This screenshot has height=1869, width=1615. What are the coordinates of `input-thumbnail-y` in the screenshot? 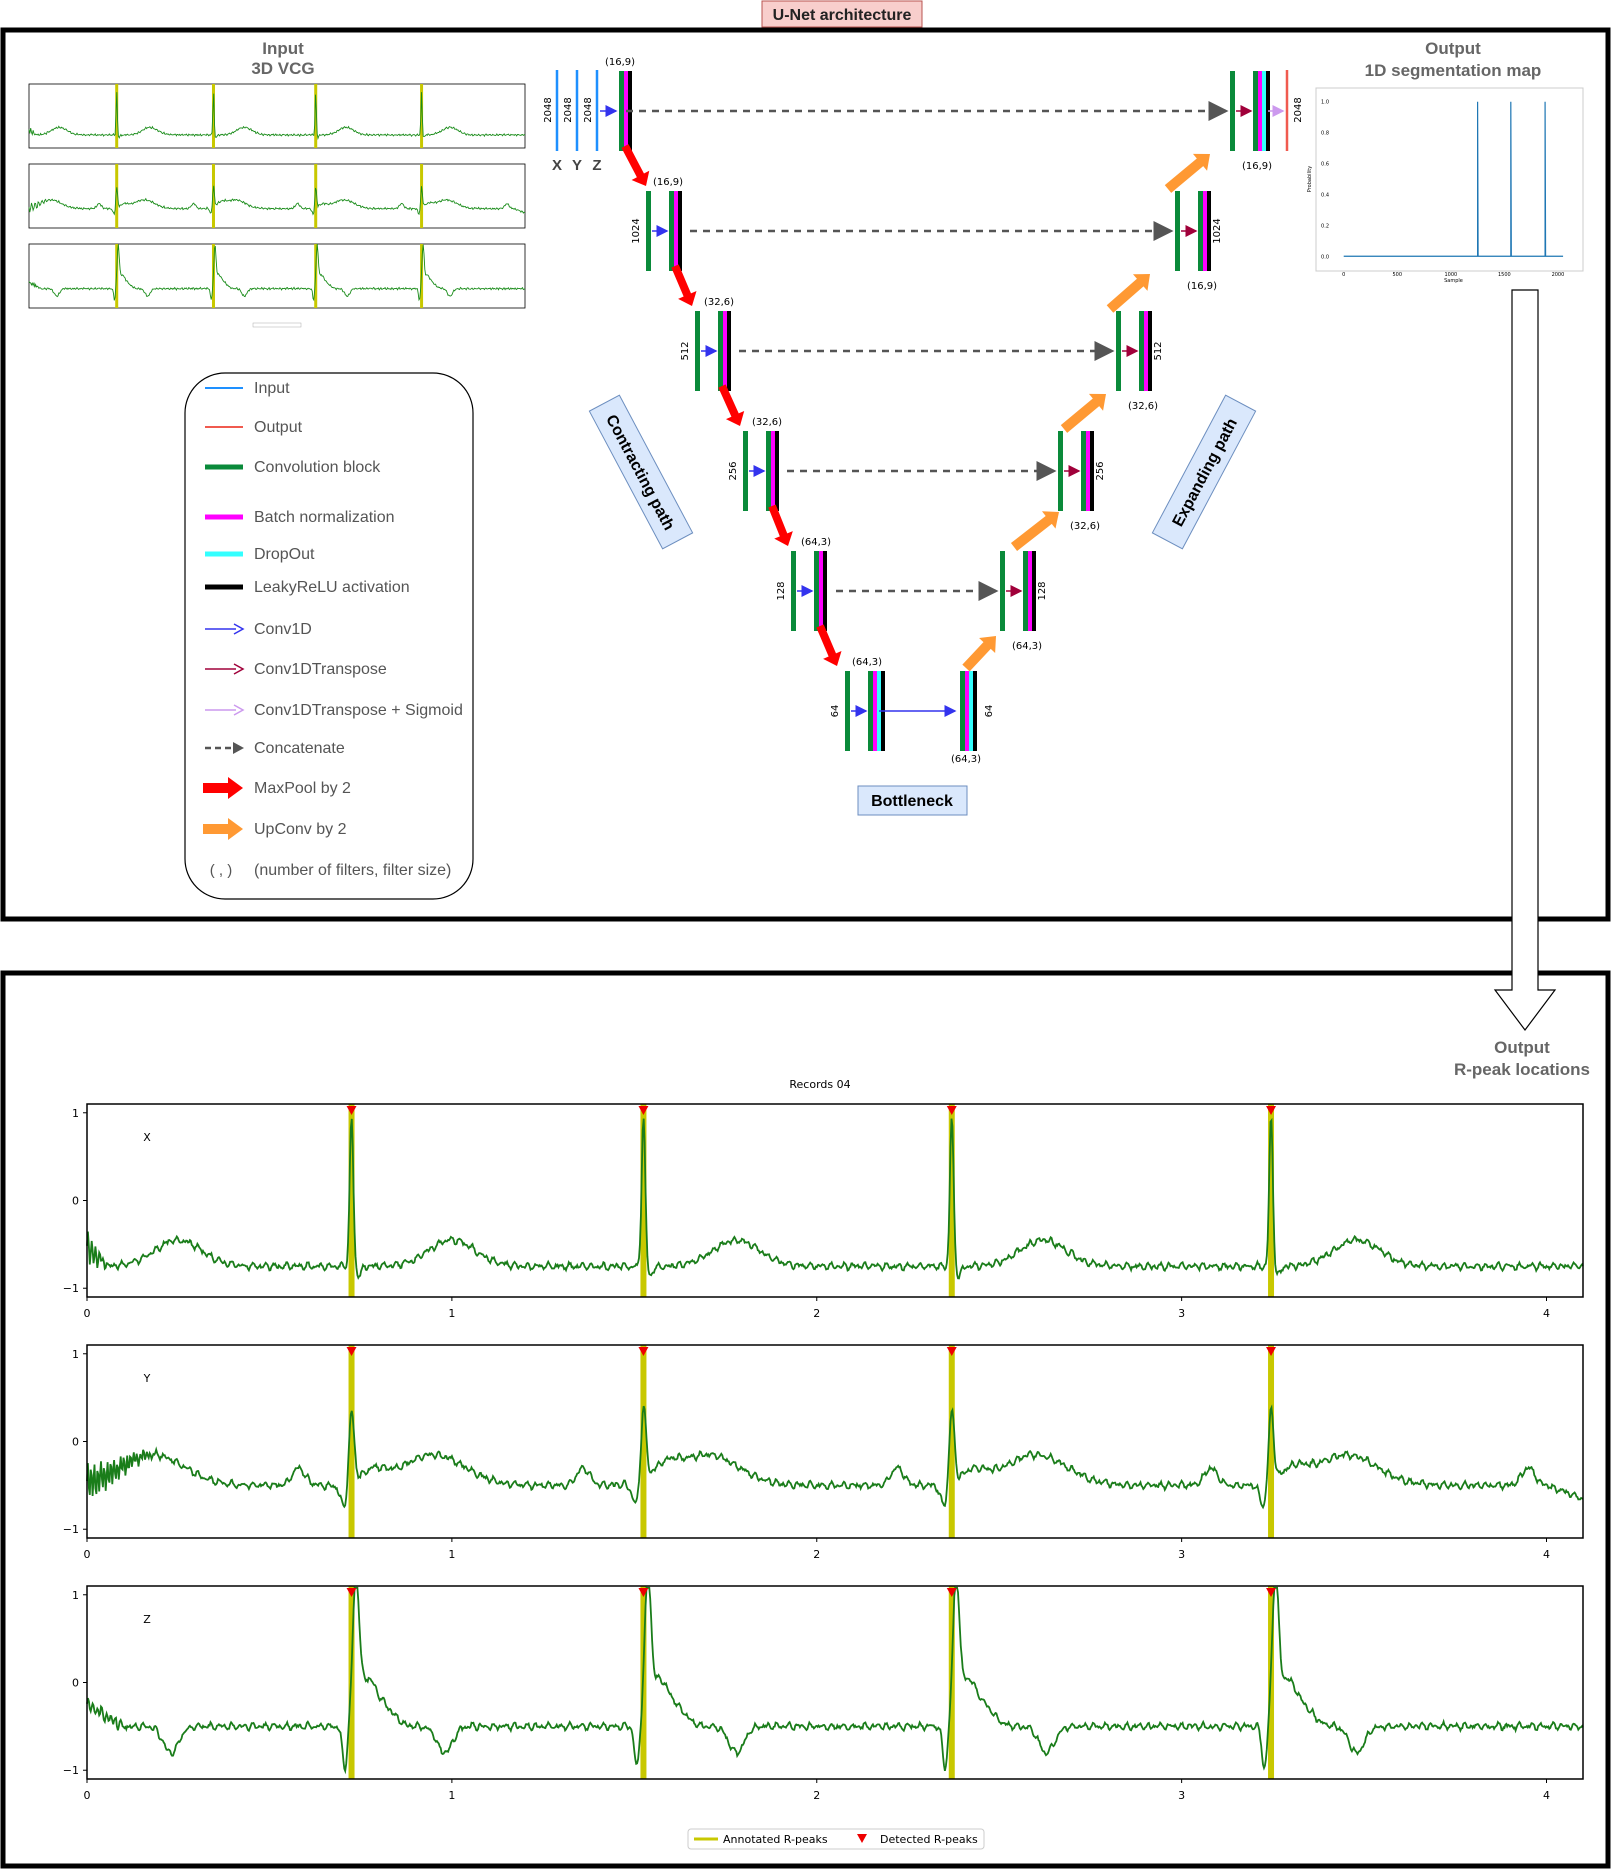 It's located at (277, 196).